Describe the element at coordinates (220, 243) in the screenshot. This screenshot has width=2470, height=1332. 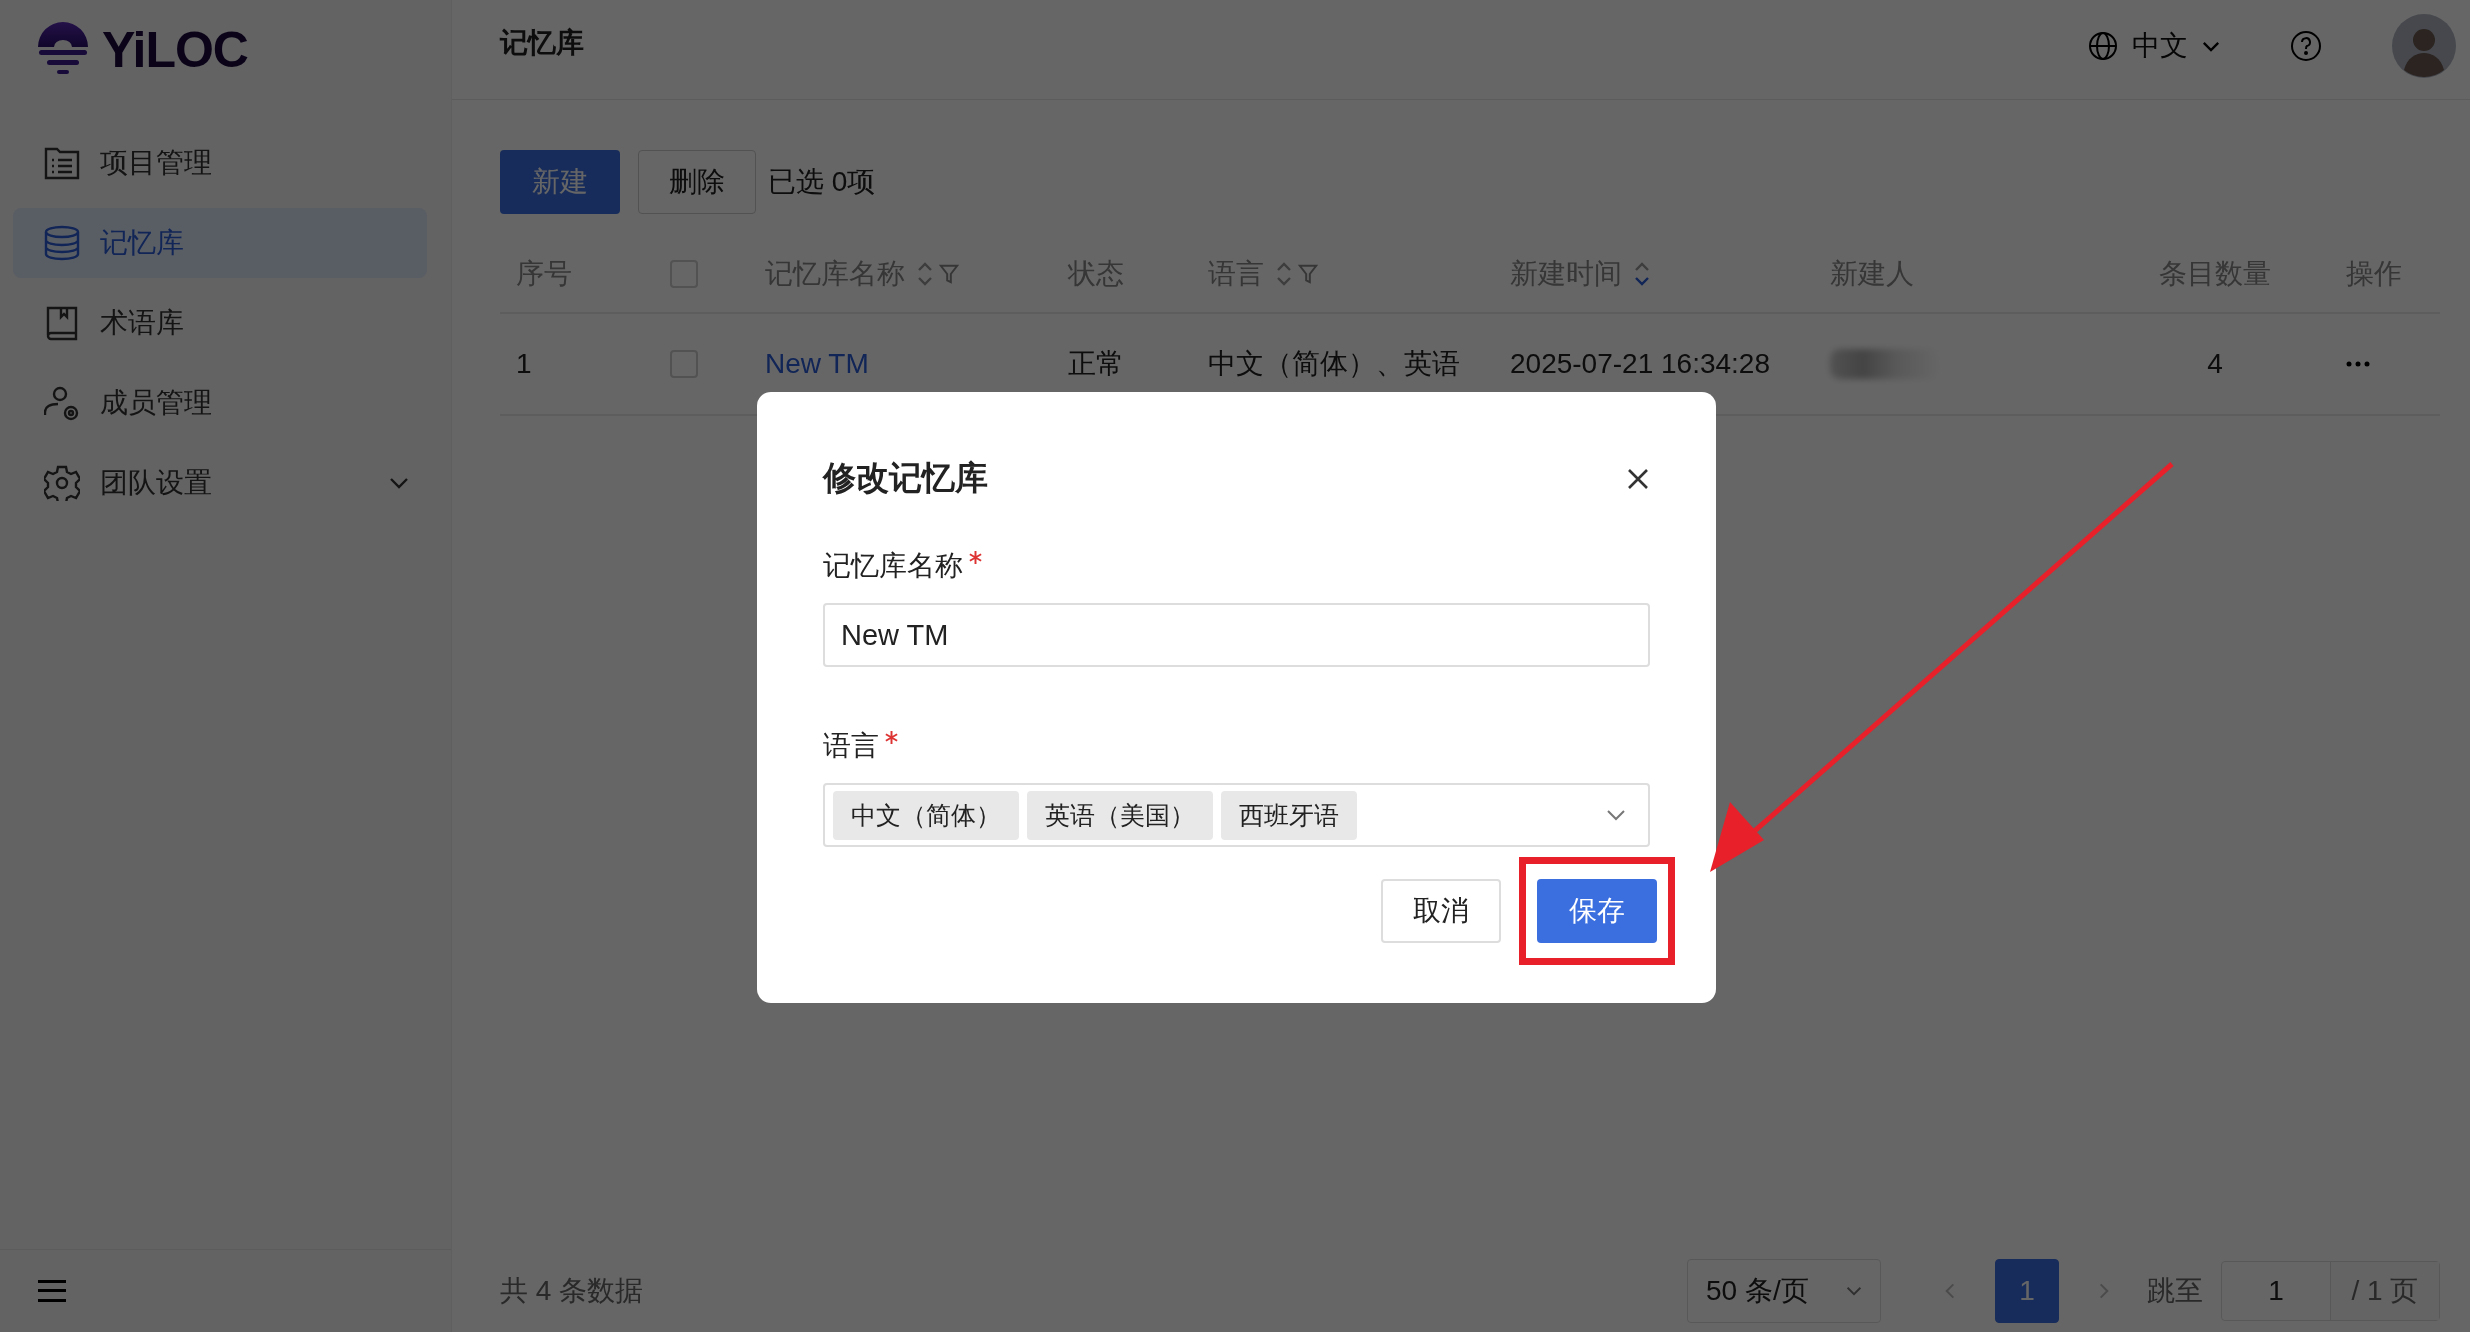
I see `sidebar-item: 记忆库` at that location.